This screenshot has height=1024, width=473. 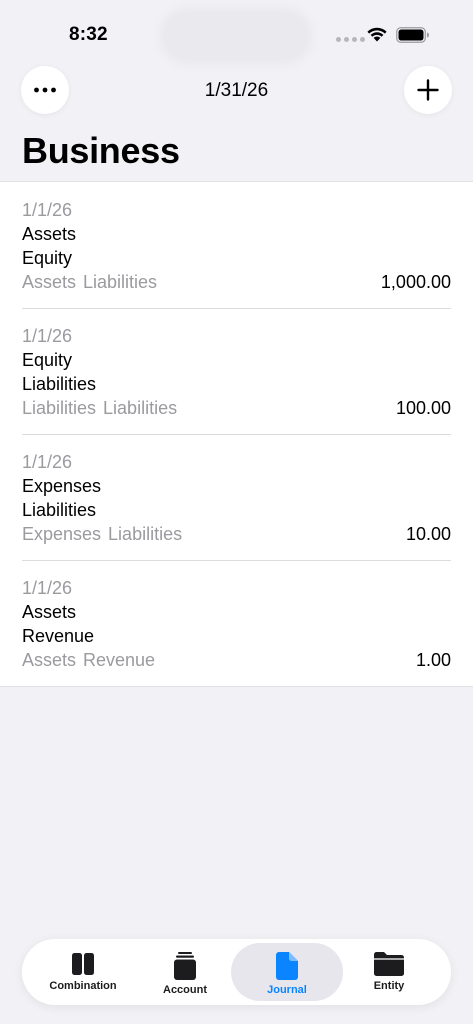 What do you see at coordinates (47, 258) in the screenshot?
I see `entry-credit-account: Equity` at bounding box center [47, 258].